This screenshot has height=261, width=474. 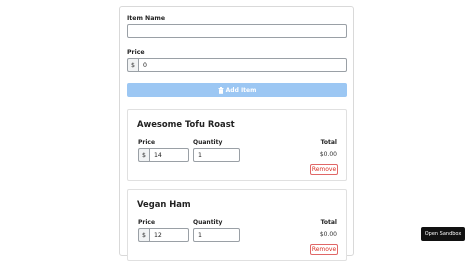 I want to click on add-item-label: Add Item, so click(x=241, y=90).